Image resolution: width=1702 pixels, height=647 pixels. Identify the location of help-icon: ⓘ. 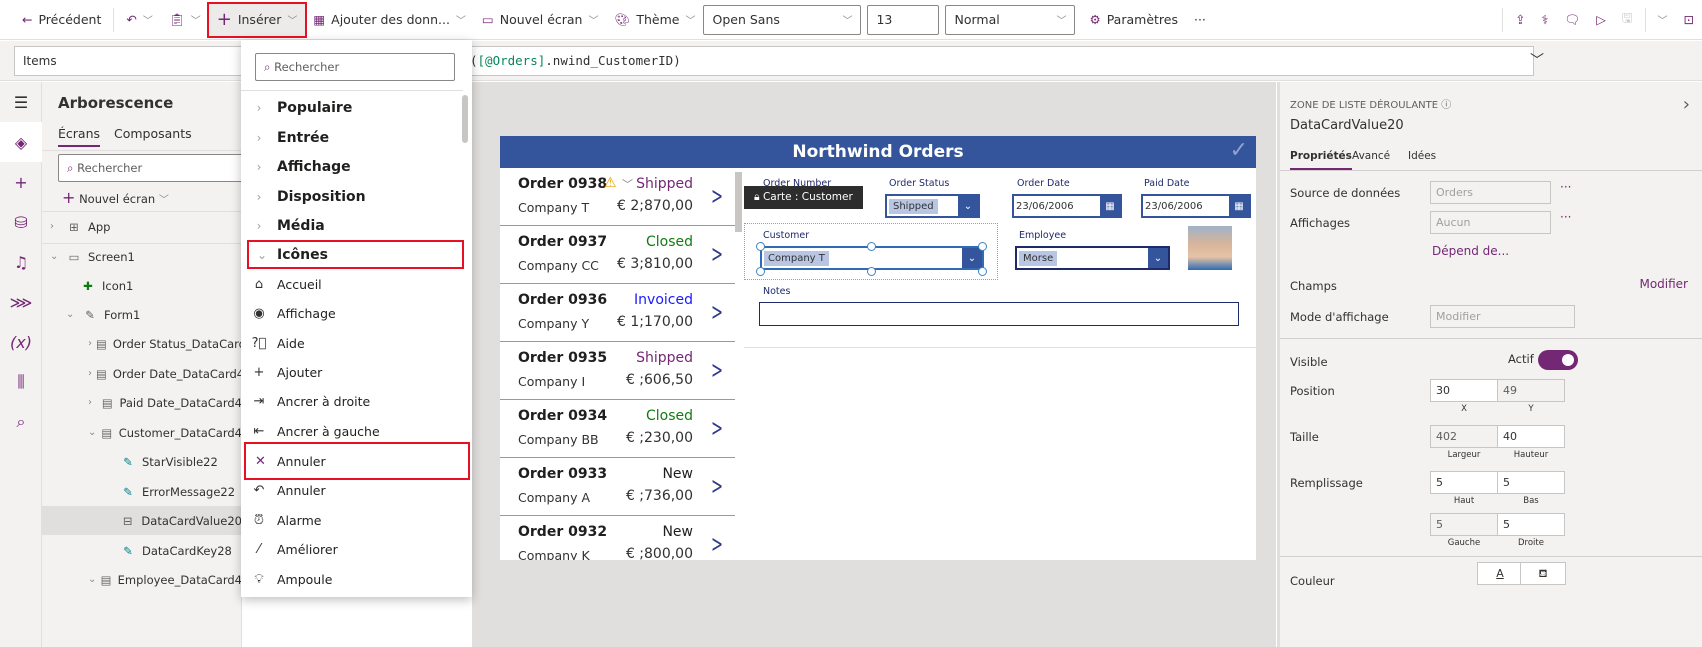
(1446, 105).